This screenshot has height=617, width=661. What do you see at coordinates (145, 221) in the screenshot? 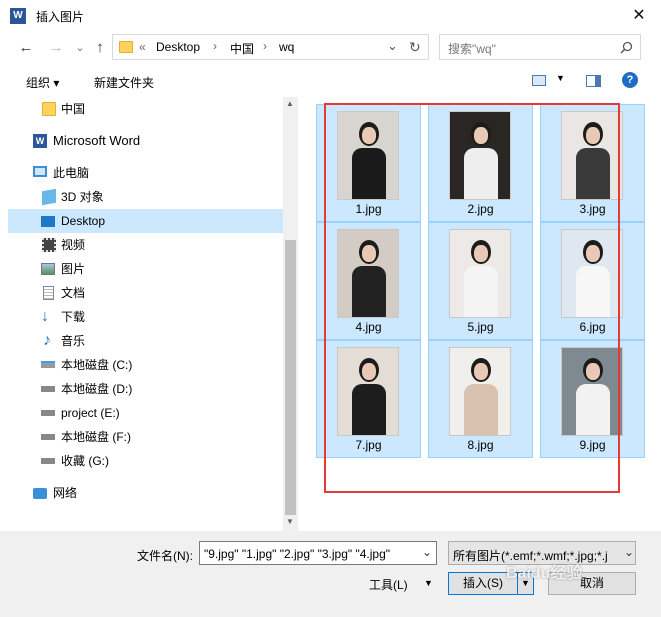
I see `sidebar-item-desktop: Desktop` at bounding box center [145, 221].